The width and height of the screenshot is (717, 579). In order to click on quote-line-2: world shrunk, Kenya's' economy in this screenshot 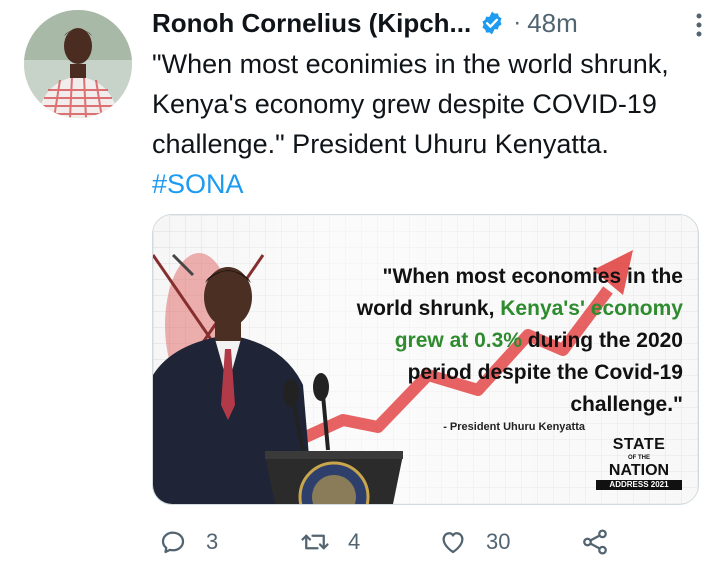, I will do `click(495, 309)`.